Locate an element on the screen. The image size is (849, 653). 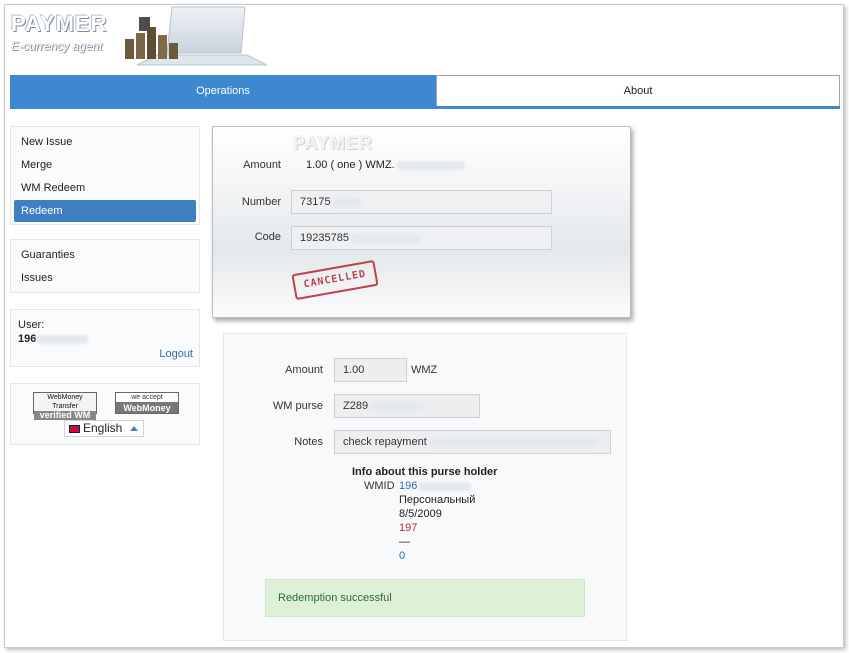
business-level: 197 is located at coordinates (408, 528).